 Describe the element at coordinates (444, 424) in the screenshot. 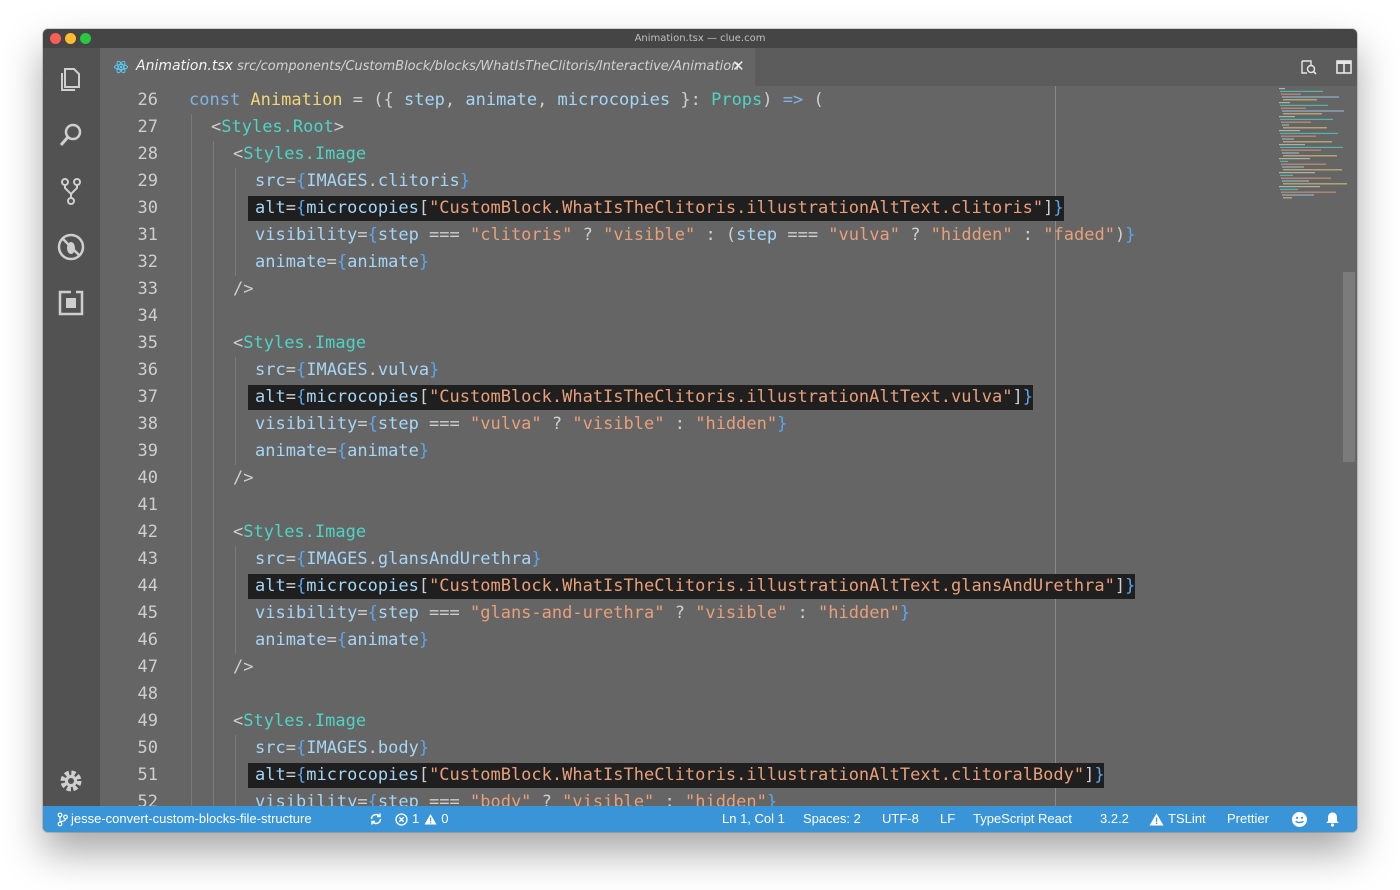

I see `code-token: ===` at that location.